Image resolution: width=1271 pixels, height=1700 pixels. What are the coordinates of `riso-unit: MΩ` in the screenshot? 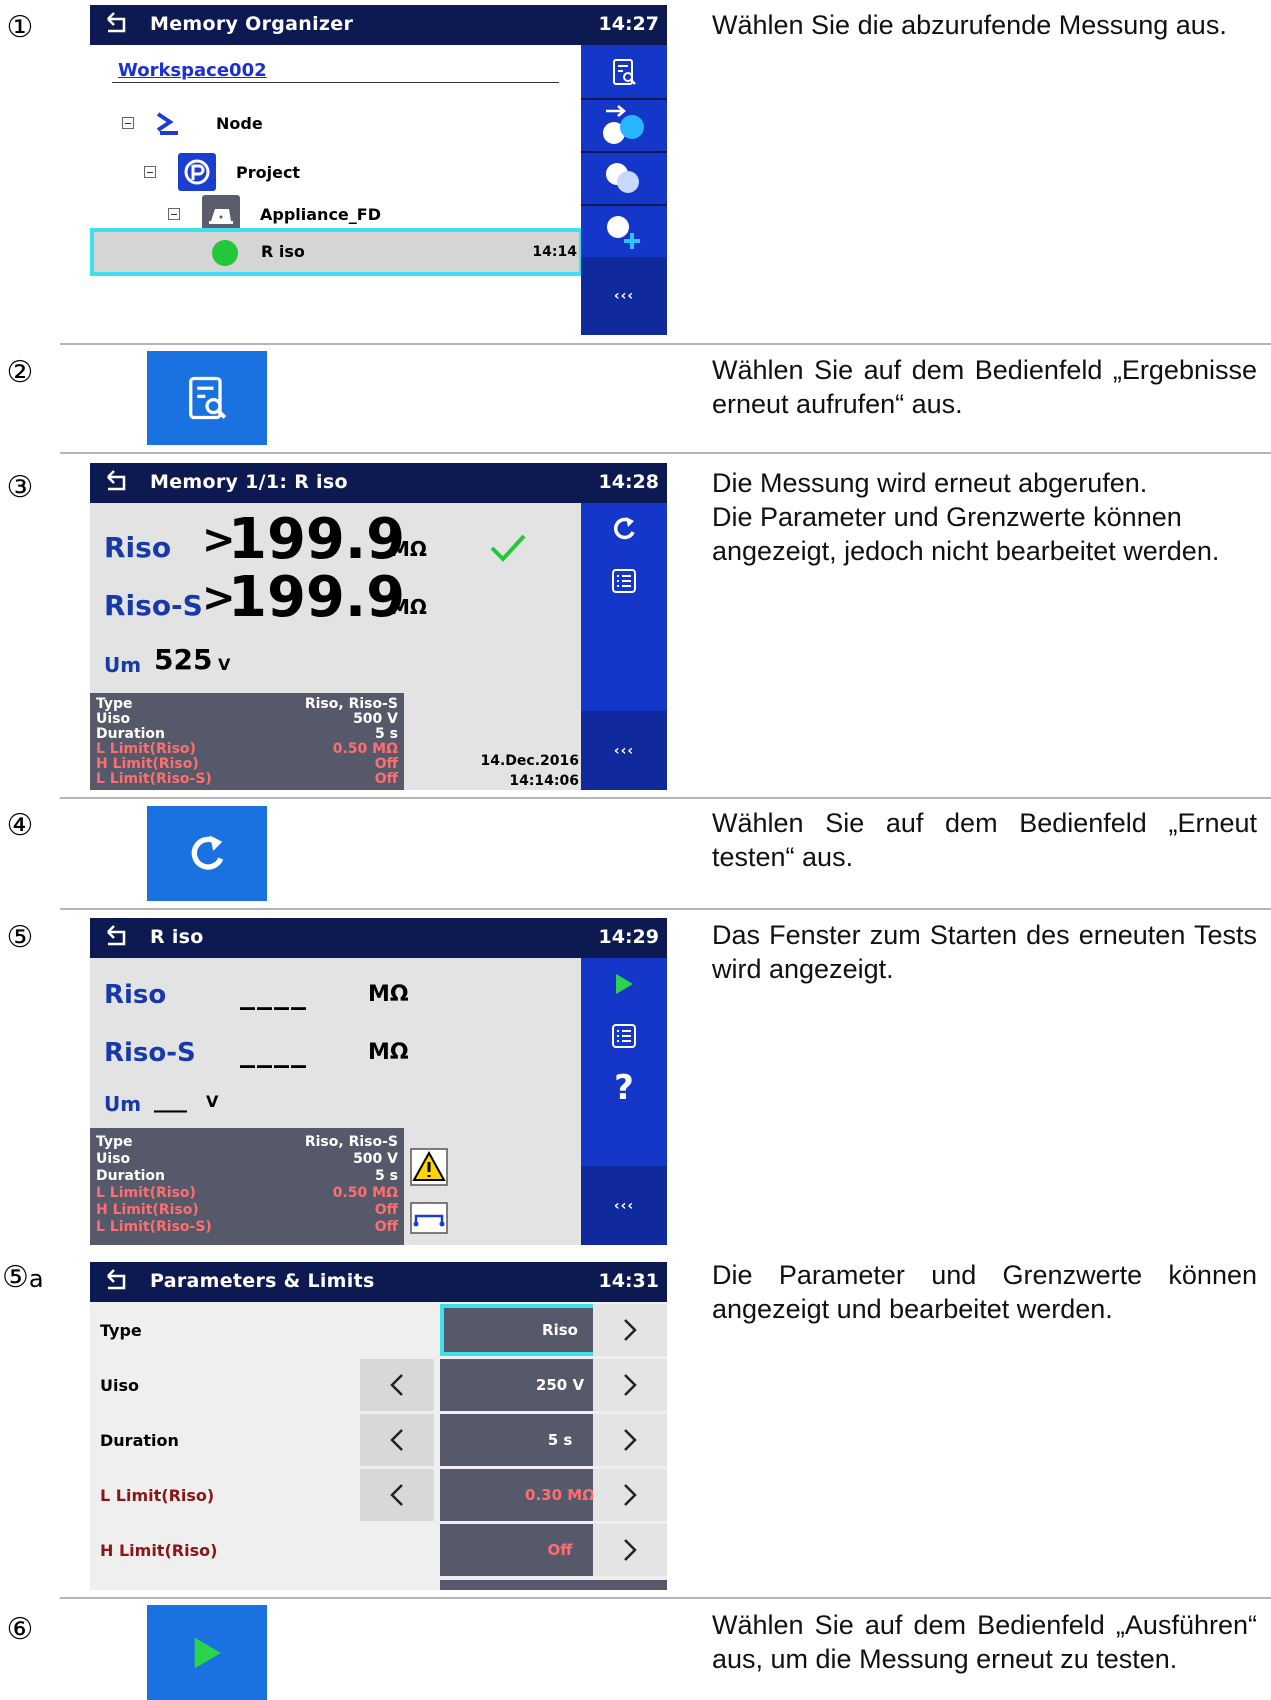 It's located at (408, 549).